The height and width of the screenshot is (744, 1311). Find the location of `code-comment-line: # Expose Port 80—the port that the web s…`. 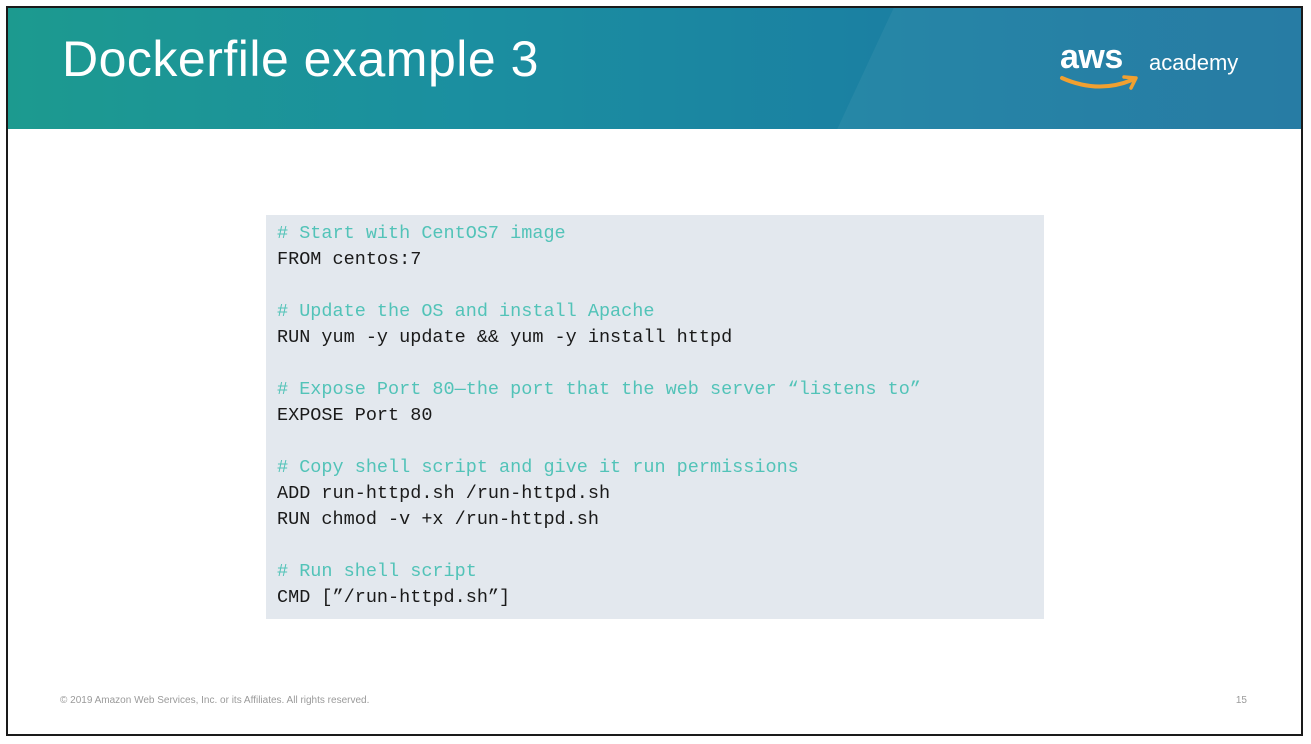

code-comment-line: # Expose Port 80—the port that the web s… is located at coordinates (599, 389).